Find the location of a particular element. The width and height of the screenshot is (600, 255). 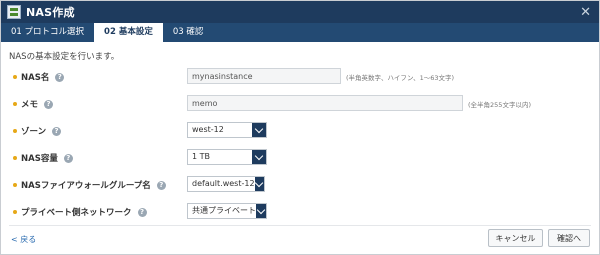

row-nas-name: NAS名 ? mynasinstance (半角英数字、ハイフン、1～63文字) is located at coordinates (300, 77).